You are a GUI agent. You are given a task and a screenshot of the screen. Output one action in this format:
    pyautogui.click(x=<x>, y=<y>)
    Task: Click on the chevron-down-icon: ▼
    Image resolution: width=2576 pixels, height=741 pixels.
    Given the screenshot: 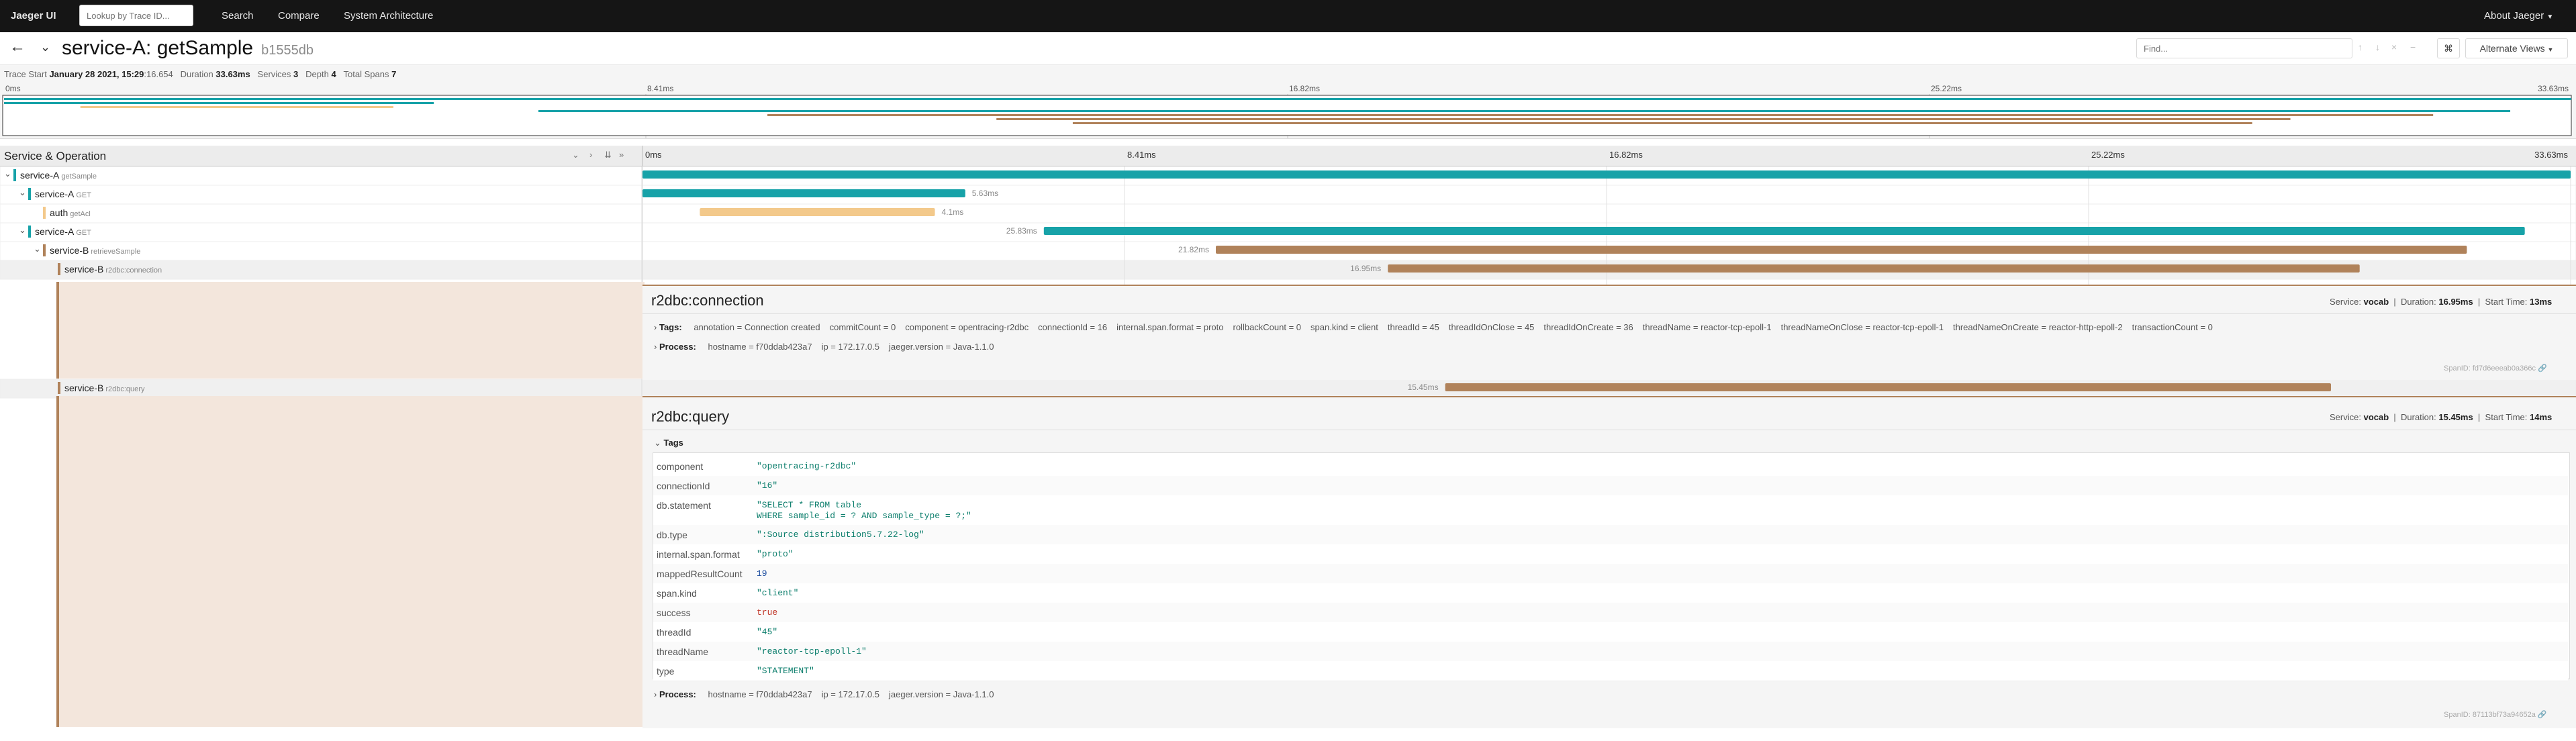 What is the action you would take?
    pyautogui.click(x=2550, y=49)
    